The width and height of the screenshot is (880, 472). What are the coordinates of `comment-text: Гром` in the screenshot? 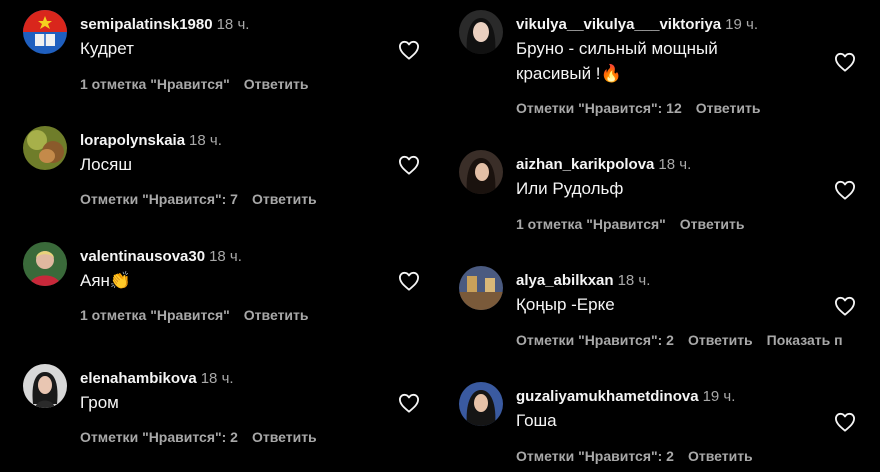 It's located at (99, 402).